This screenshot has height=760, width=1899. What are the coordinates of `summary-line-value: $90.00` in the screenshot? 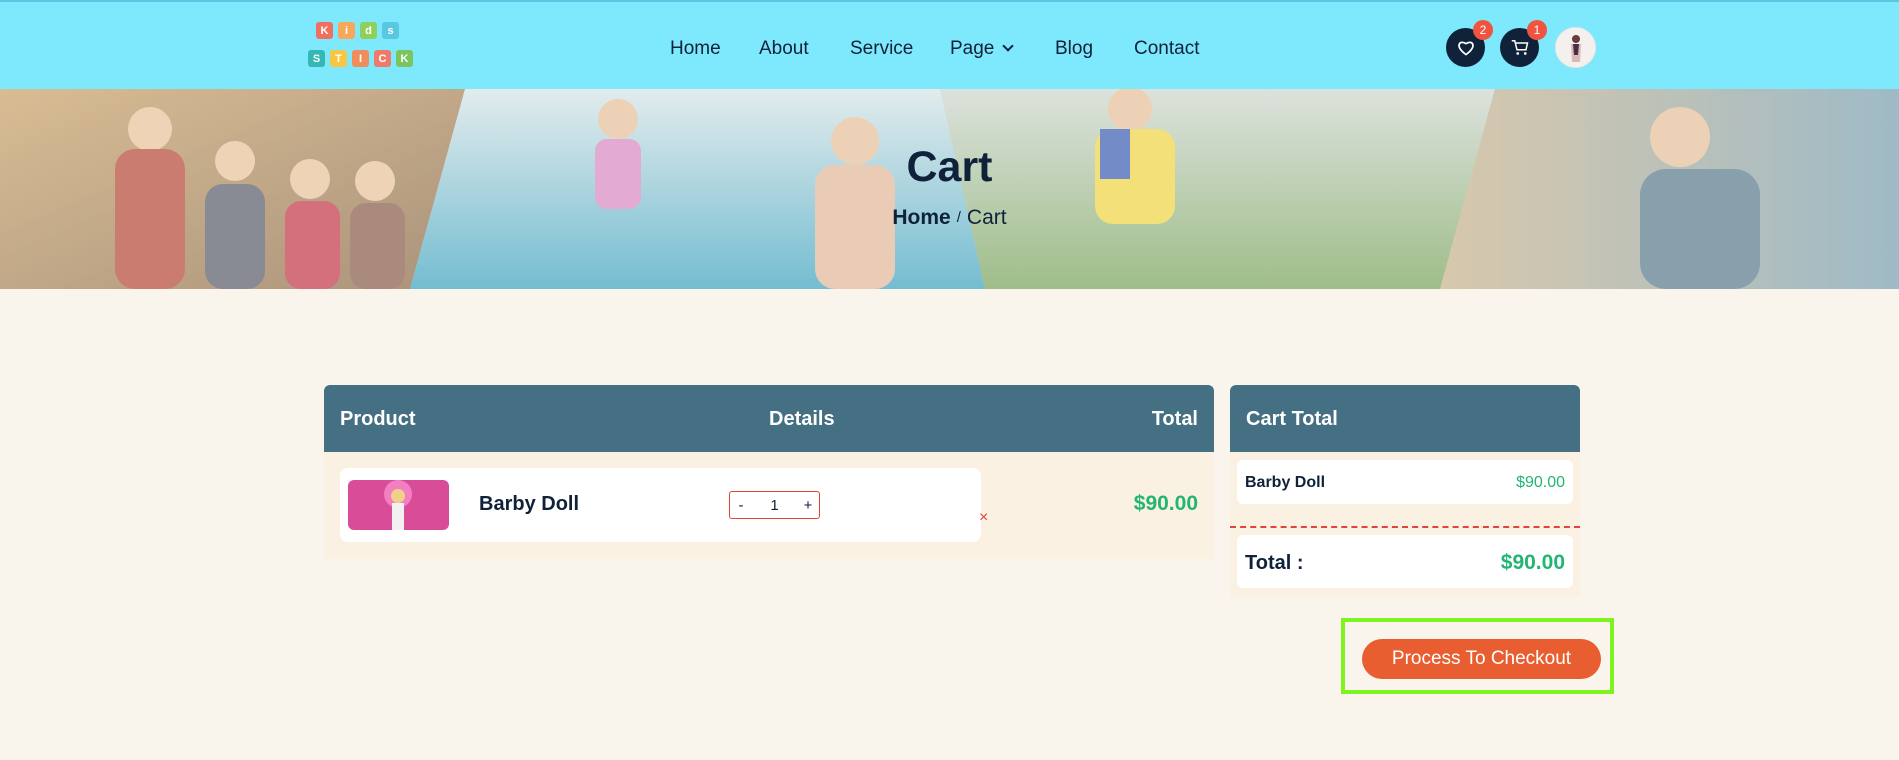 It's located at (1540, 482).